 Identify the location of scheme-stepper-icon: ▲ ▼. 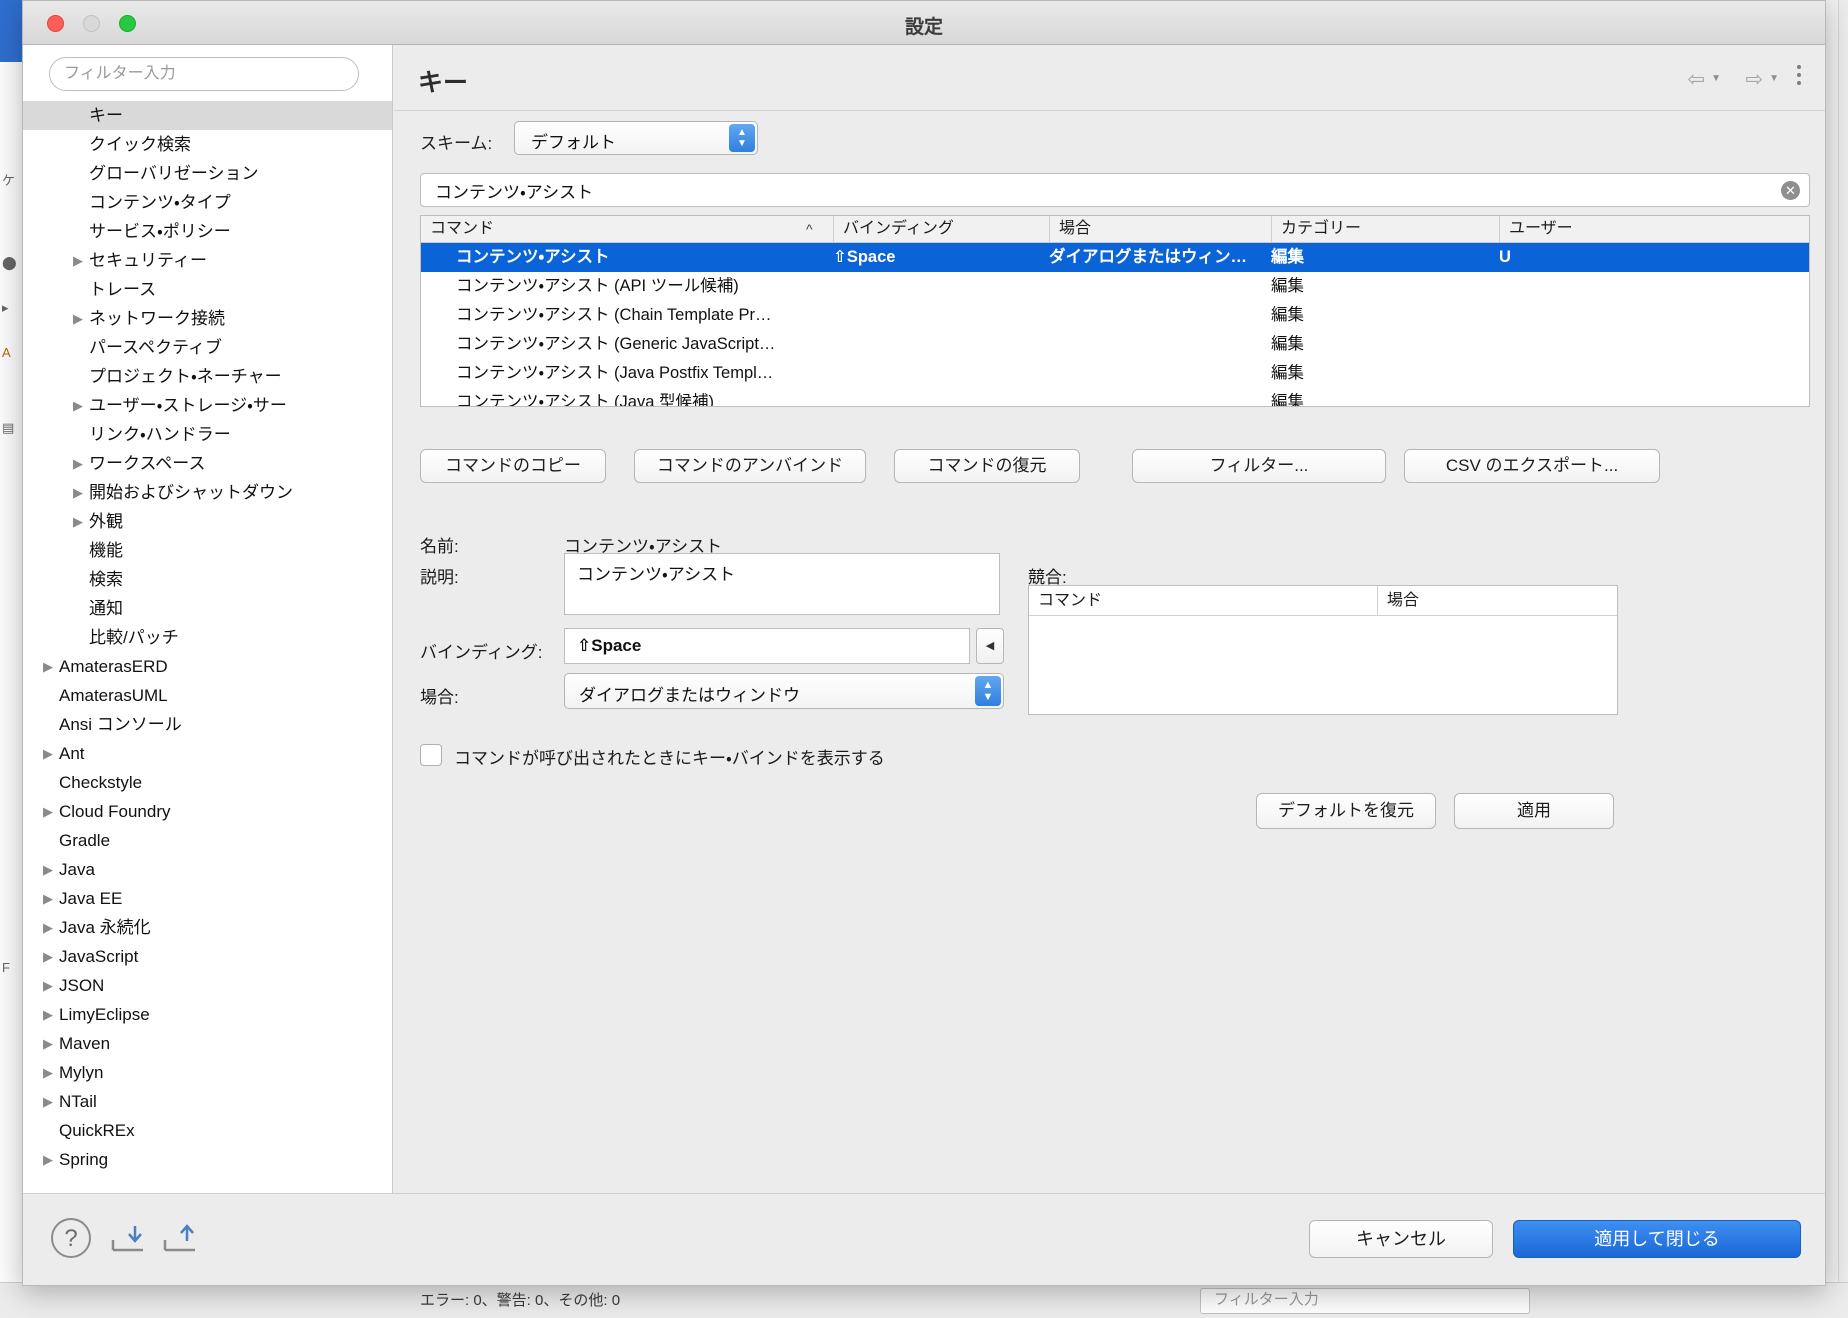
(742, 138).